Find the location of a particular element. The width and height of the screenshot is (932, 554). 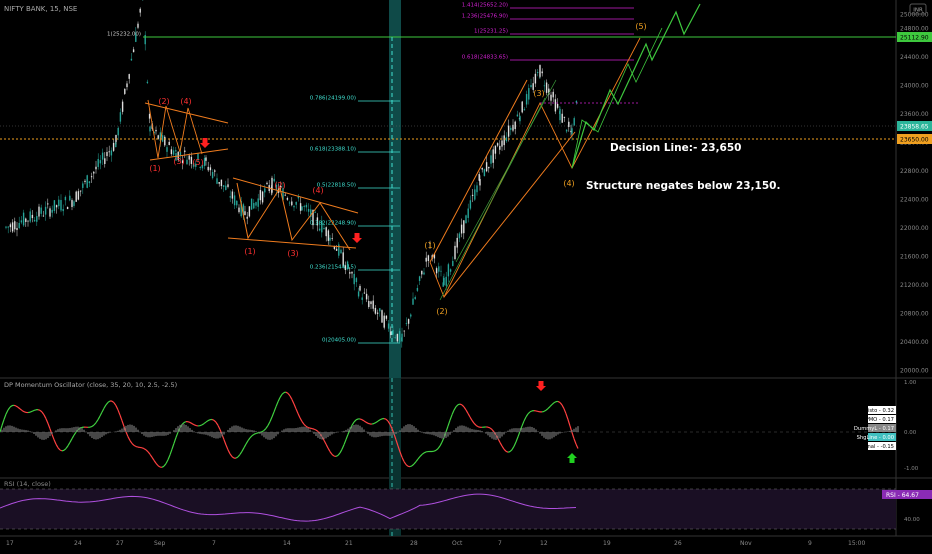

osc-legend-label: PMO - 0.17 is located at coordinates (880, 420).